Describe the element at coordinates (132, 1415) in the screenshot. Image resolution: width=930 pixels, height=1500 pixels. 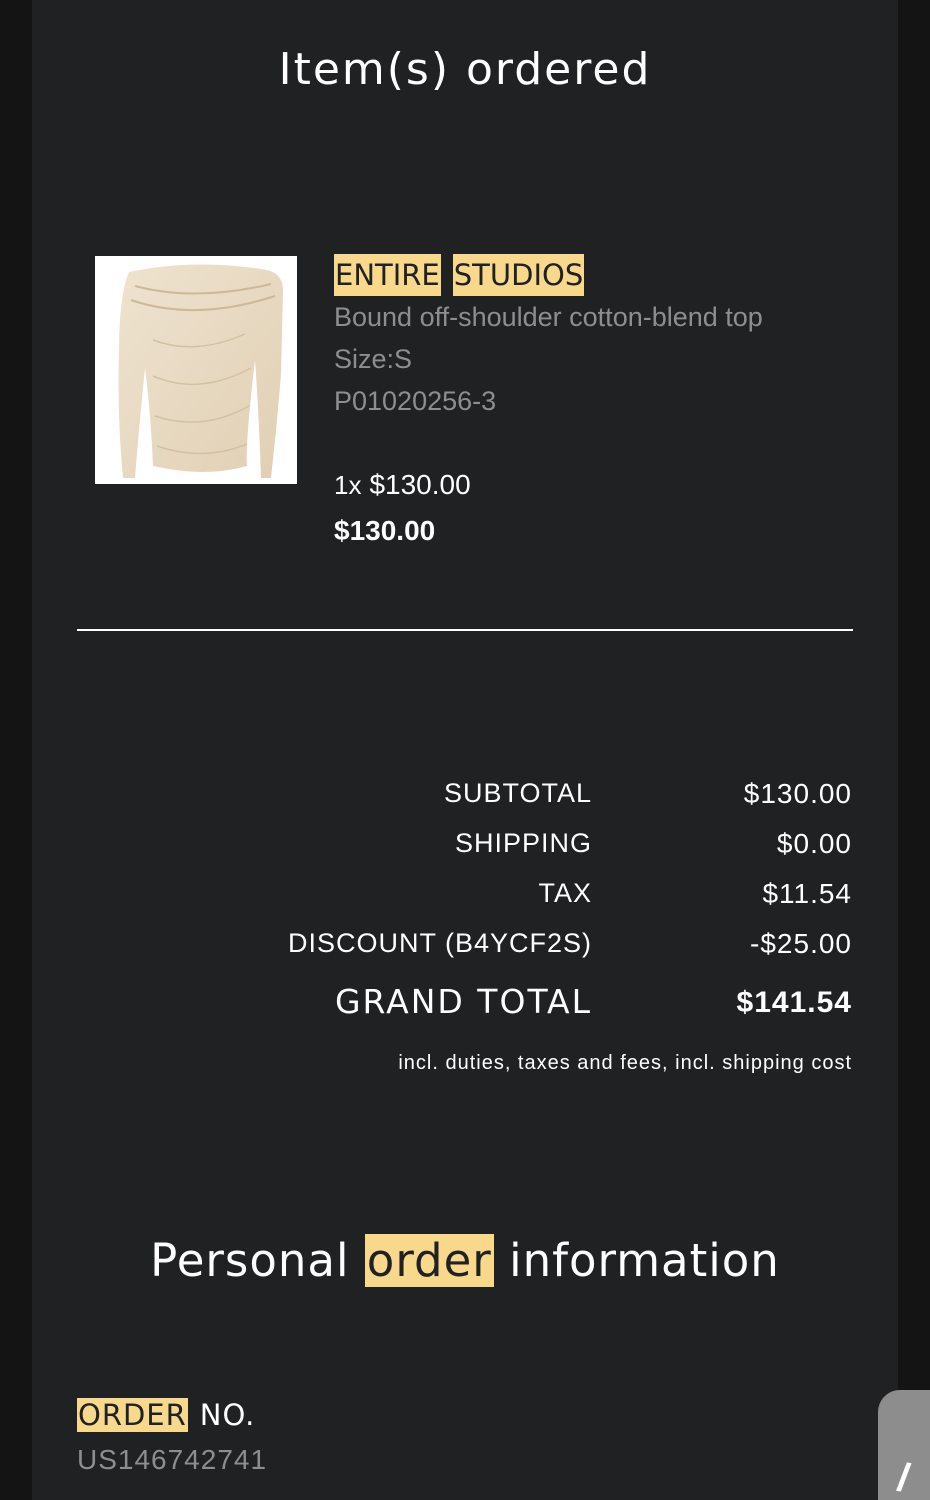
I see `order-label-highlight: ORDER` at that location.